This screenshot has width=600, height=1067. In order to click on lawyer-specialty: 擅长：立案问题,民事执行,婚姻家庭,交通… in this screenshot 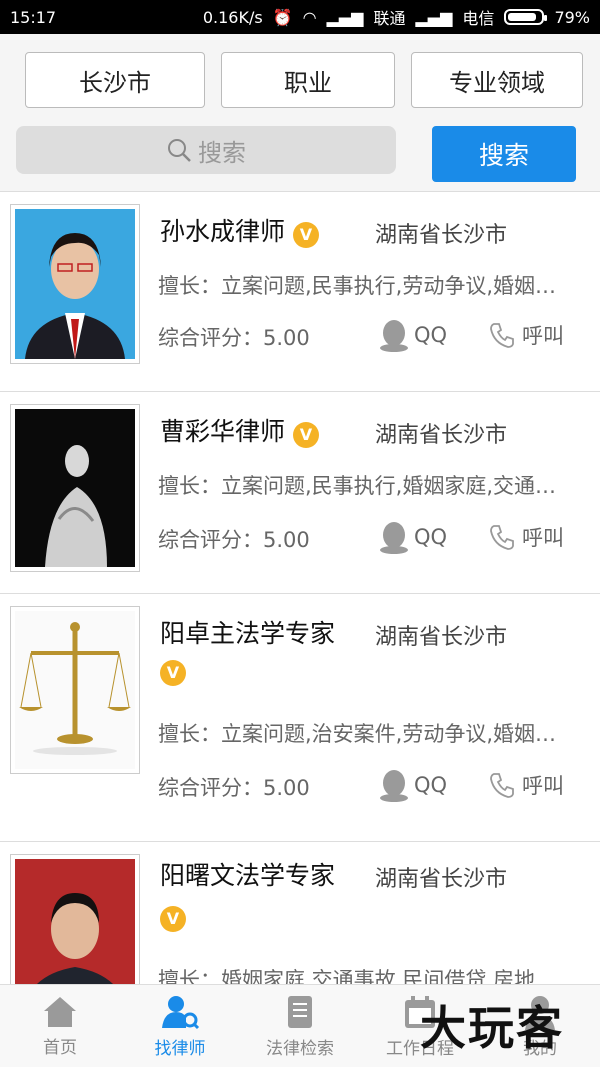, I will do `click(357, 486)`.